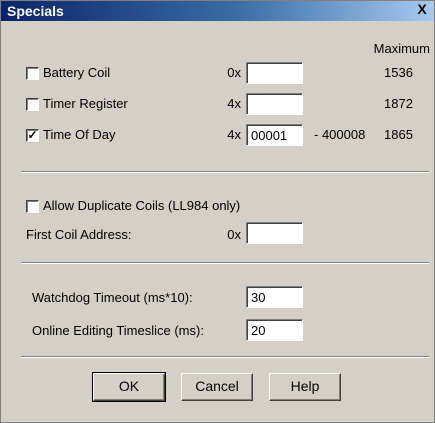 This screenshot has height=423, width=435. What do you see at coordinates (234, 234) in the screenshot?
I see `first-coil-prefix: 0x` at bounding box center [234, 234].